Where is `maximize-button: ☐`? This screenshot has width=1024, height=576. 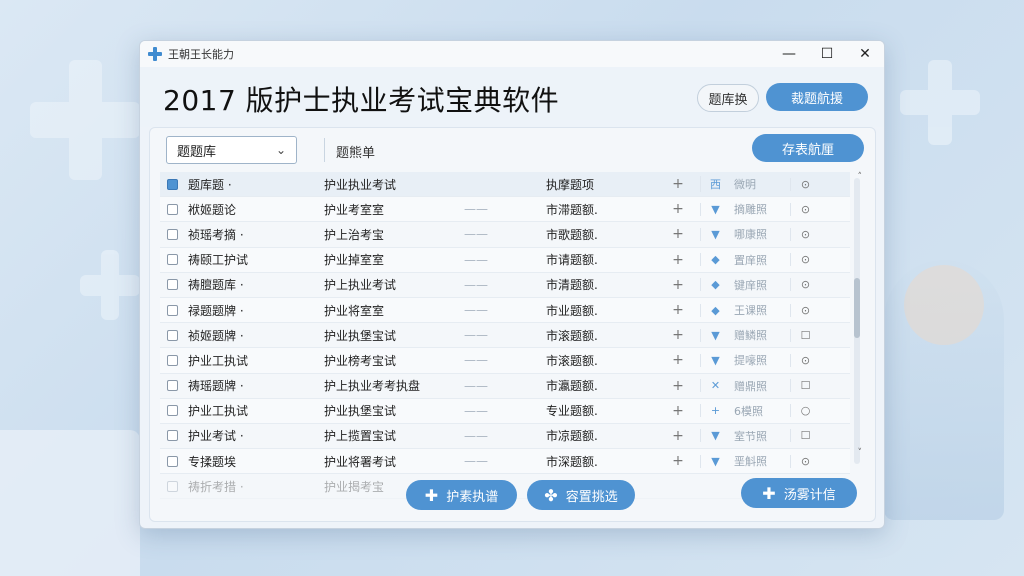
maximize-button: ☐ is located at coordinates (827, 54).